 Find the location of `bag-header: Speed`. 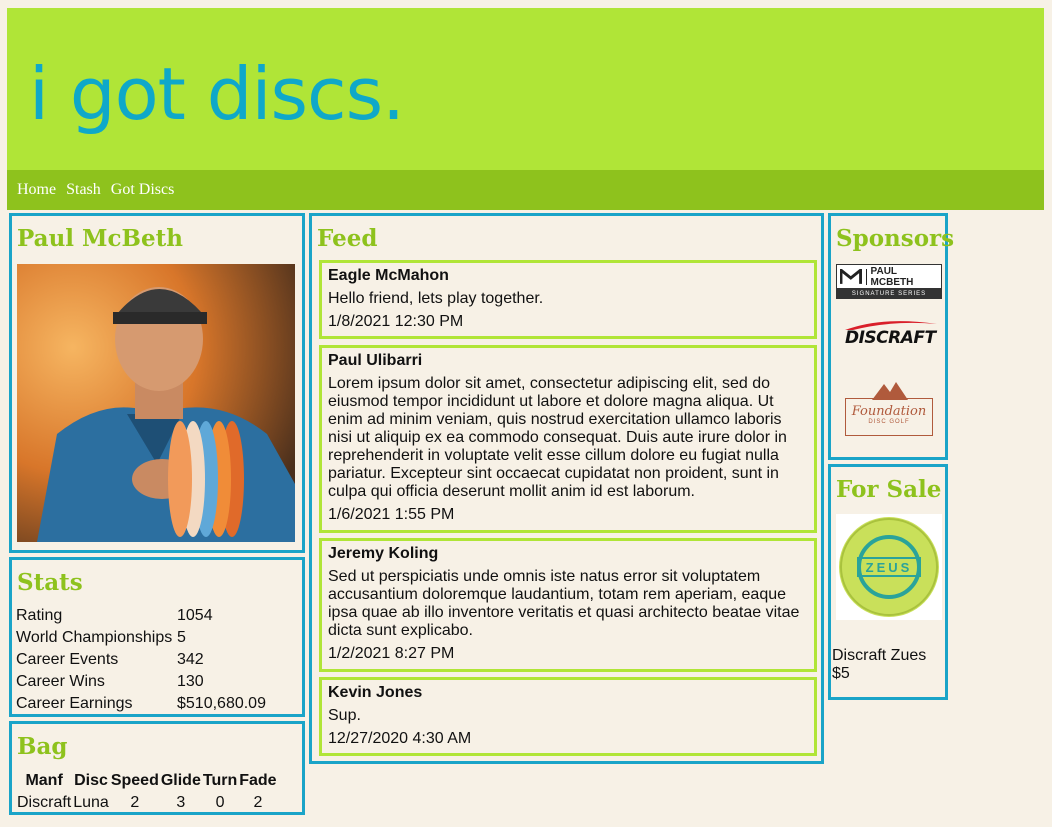

bag-header: Speed is located at coordinates (134, 780).